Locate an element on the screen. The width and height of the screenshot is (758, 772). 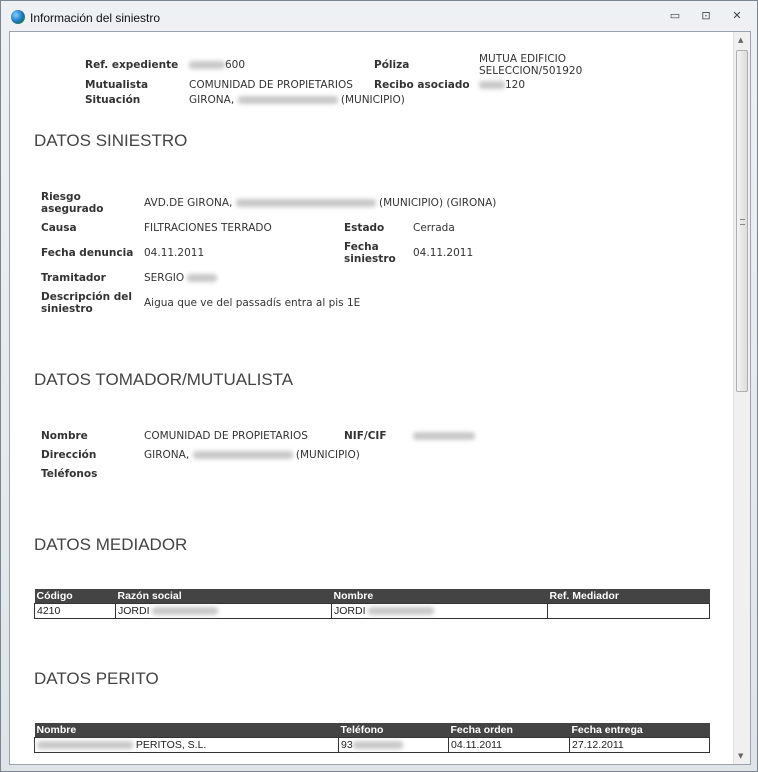
fecha-siniestro-label-1: Fecha is located at coordinates (361, 247).